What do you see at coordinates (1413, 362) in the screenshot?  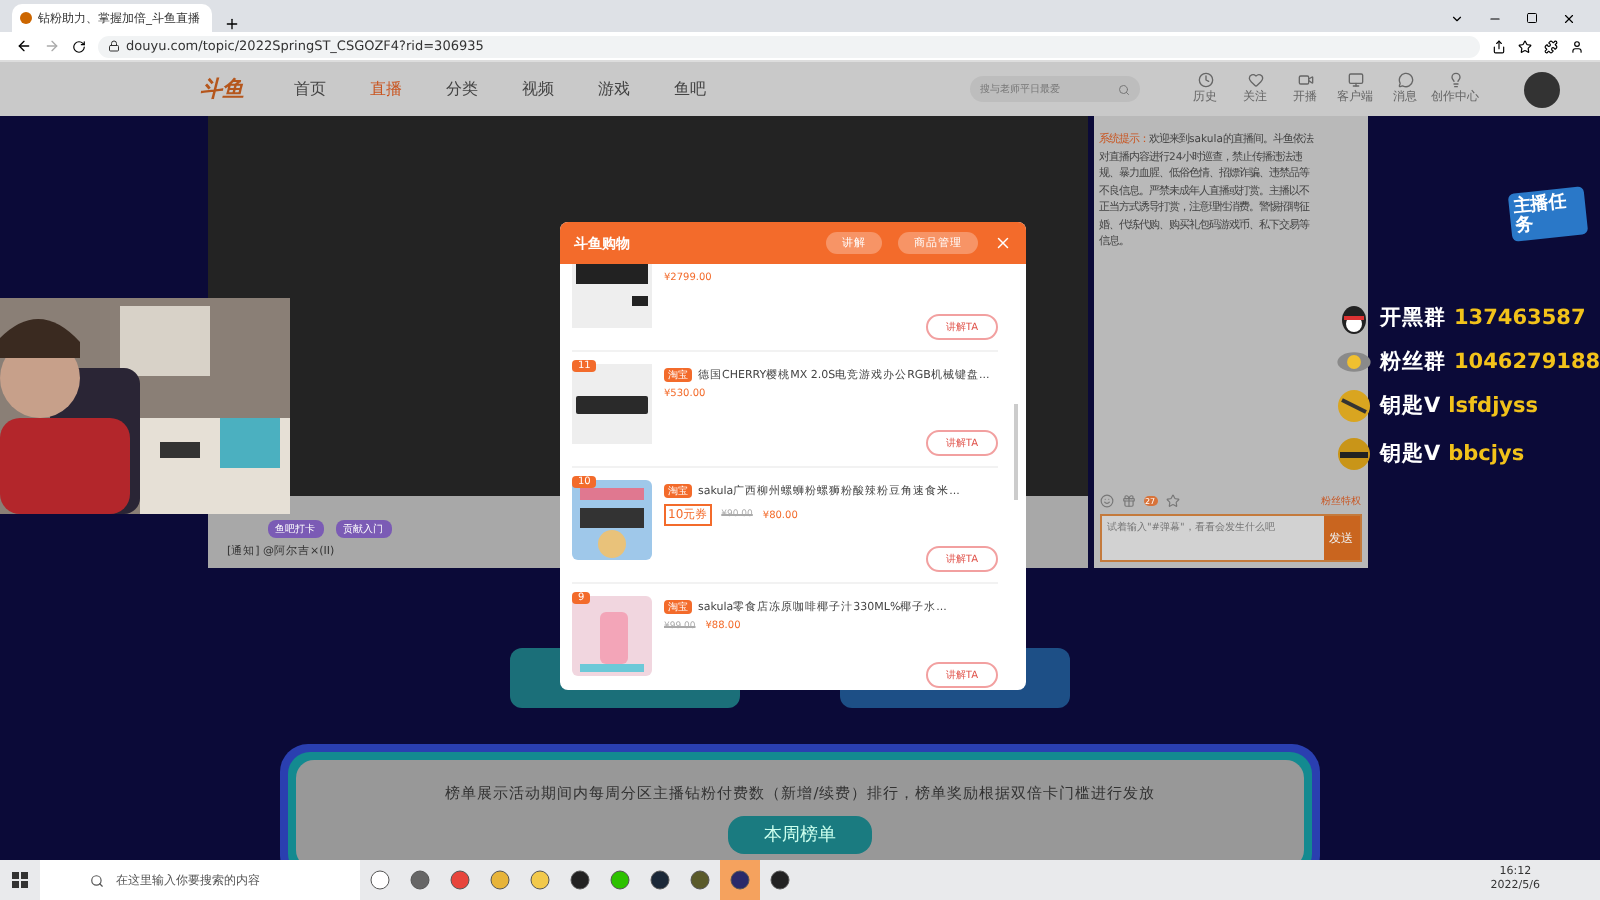 I see `group-label: 粉丝群` at bounding box center [1413, 362].